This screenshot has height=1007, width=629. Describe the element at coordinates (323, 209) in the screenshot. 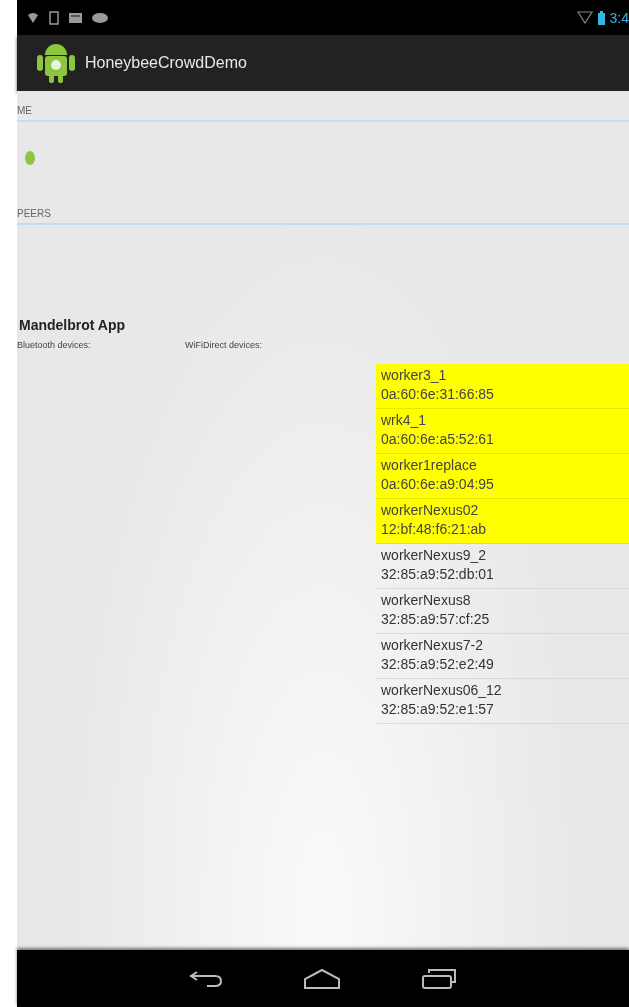

I see `section-header: PEERS` at that location.